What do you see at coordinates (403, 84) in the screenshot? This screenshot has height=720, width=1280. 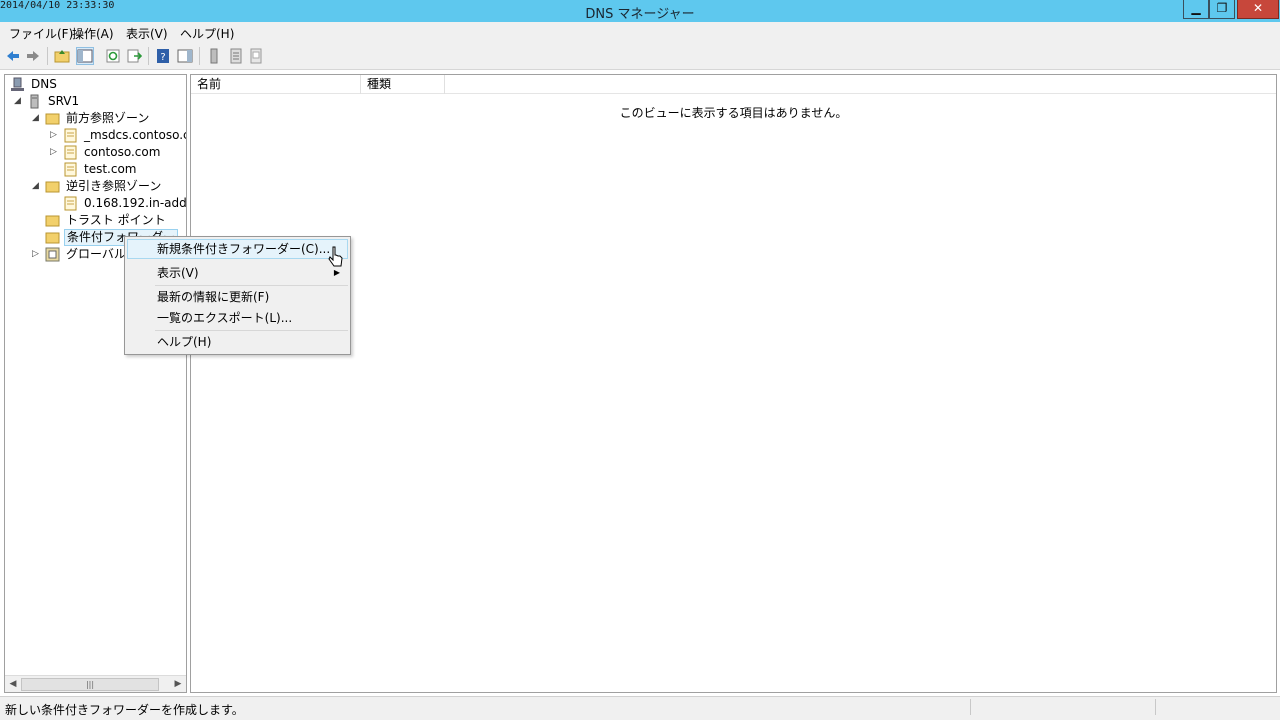 I see `column-type: 種類` at bounding box center [403, 84].